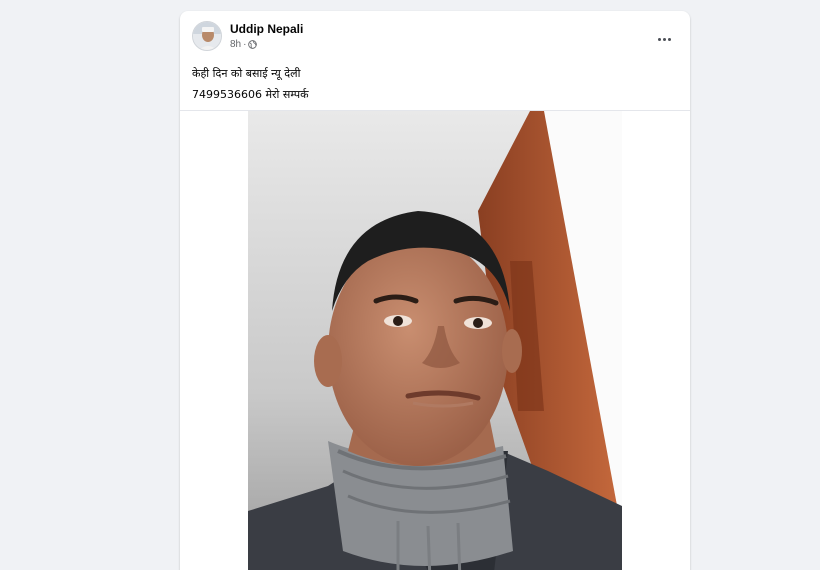 This screenshot has height=570, width=820. Describe the element at coordinates (250, 94) in the screenshot. I see `post-text-line: 7499536606 मेरो सम्पर्क` at that location.